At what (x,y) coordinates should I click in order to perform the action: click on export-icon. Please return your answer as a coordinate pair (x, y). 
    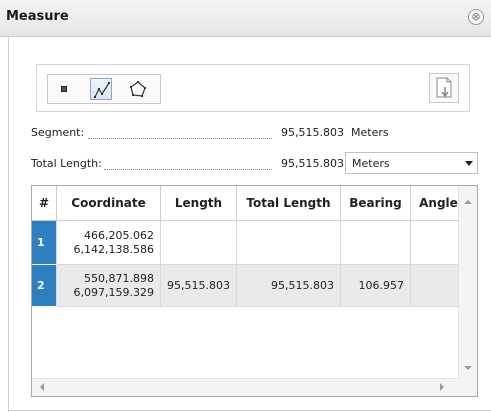
    Looking at the image, I should click on (444, 87).